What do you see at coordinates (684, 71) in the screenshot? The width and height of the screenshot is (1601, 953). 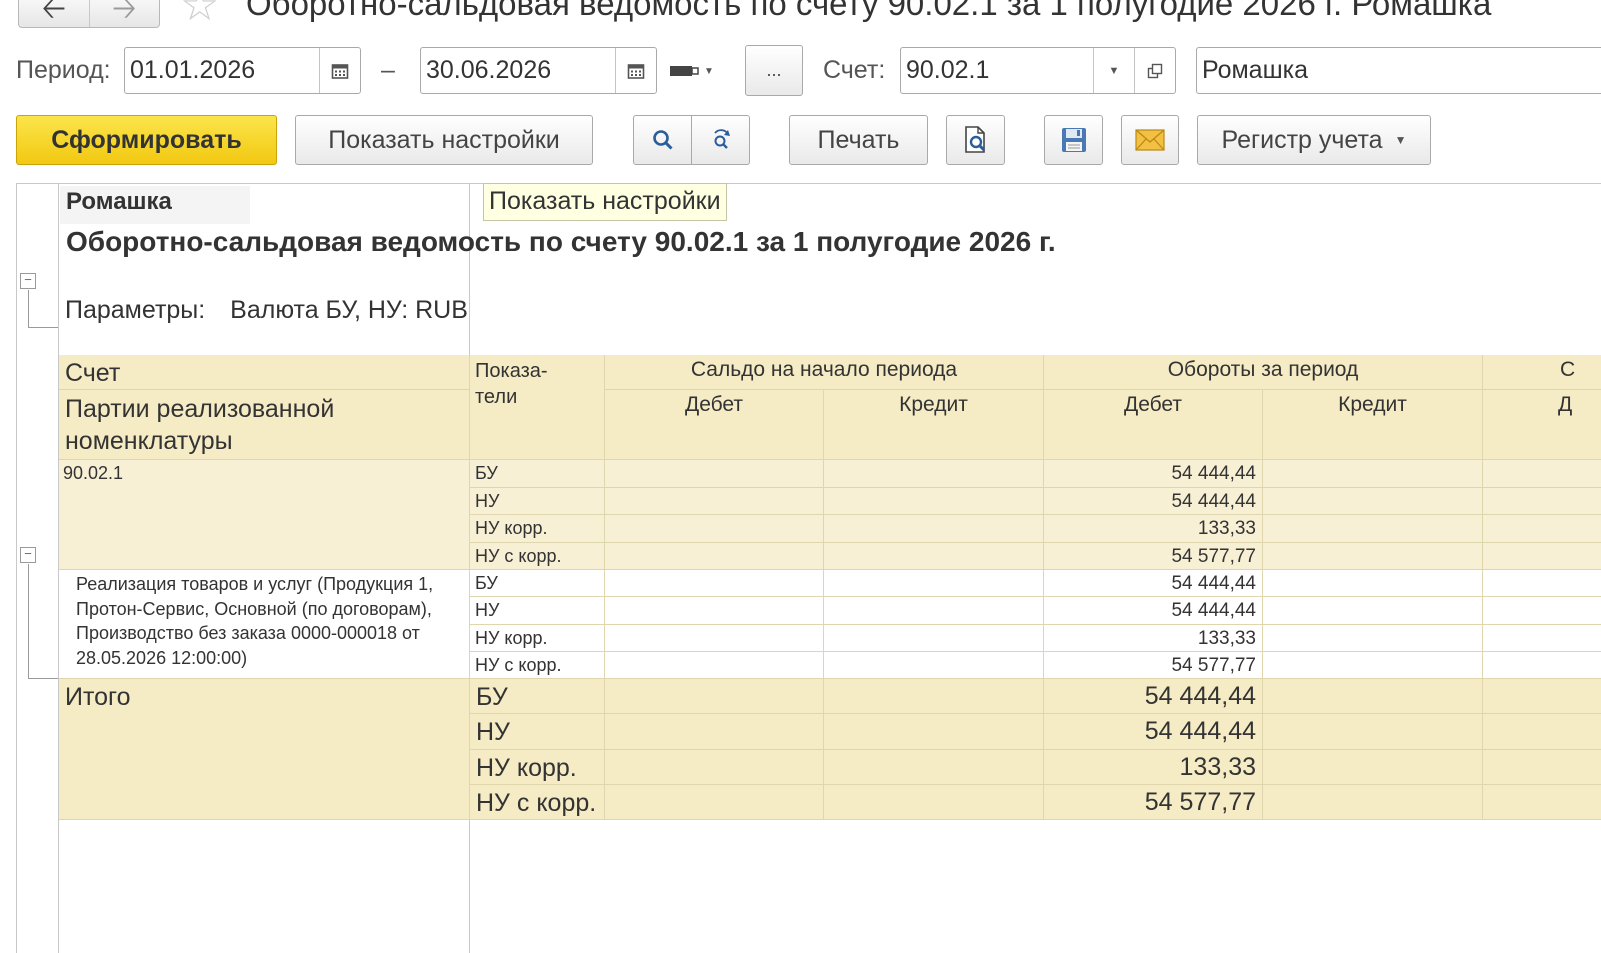 I see `period-slider-icon` at bounding box center [684, 71].